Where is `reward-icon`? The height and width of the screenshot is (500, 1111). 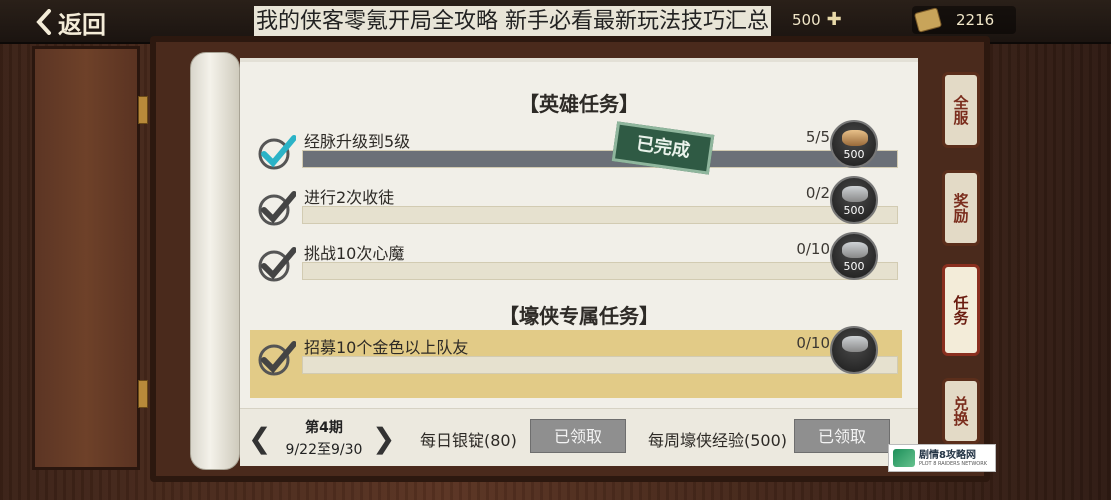
reward-icon is located at coordinates (854, 350).